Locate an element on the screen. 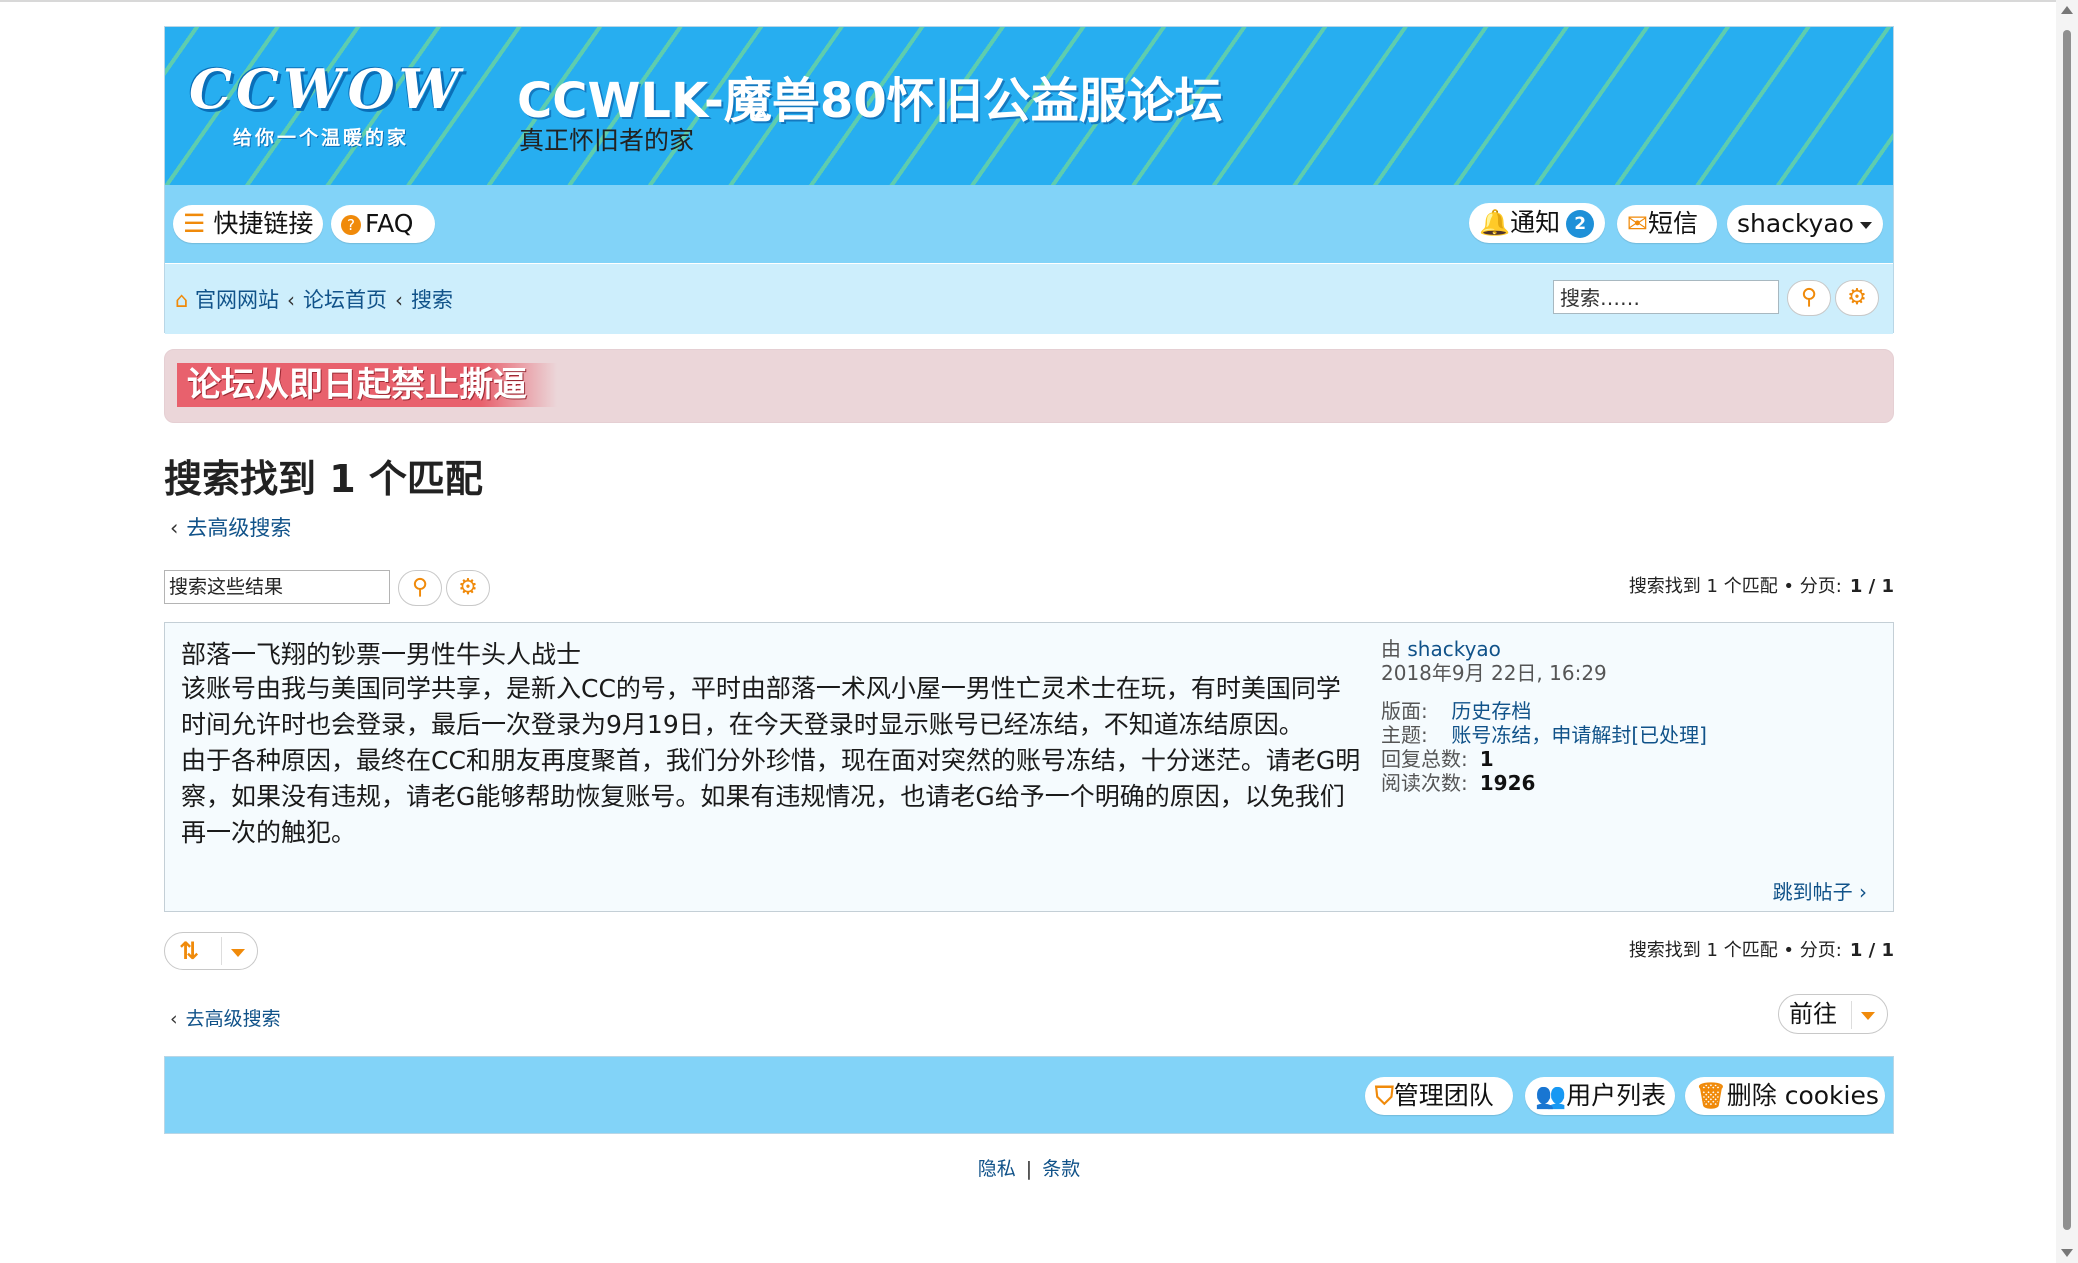  views-count: 1926 is located at coordinates (1507, 783).